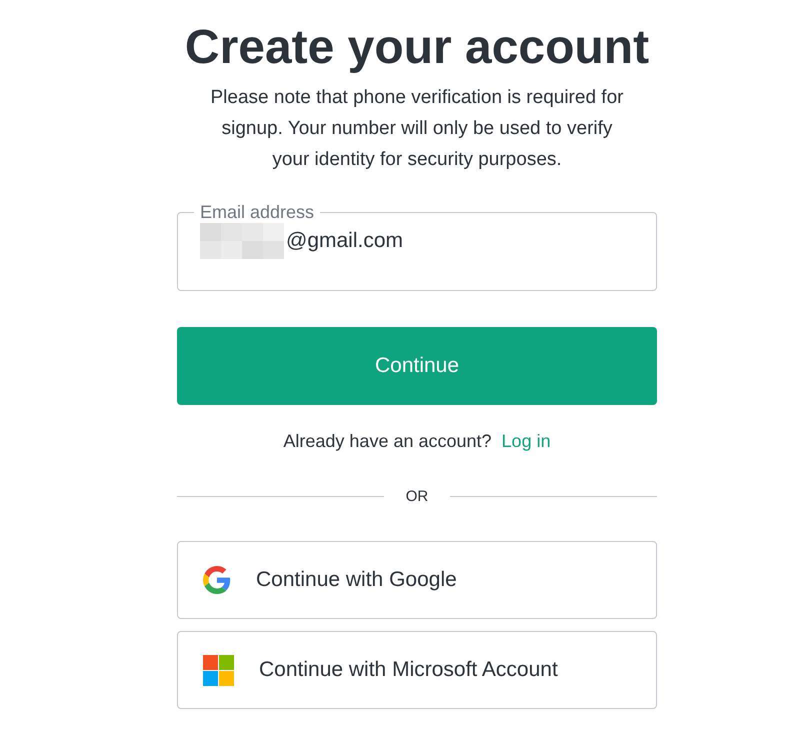  What do you see at coordinates (417, 48) in the screenshot?
I see `page-title: Create your account` at bounding box center [417, 48].